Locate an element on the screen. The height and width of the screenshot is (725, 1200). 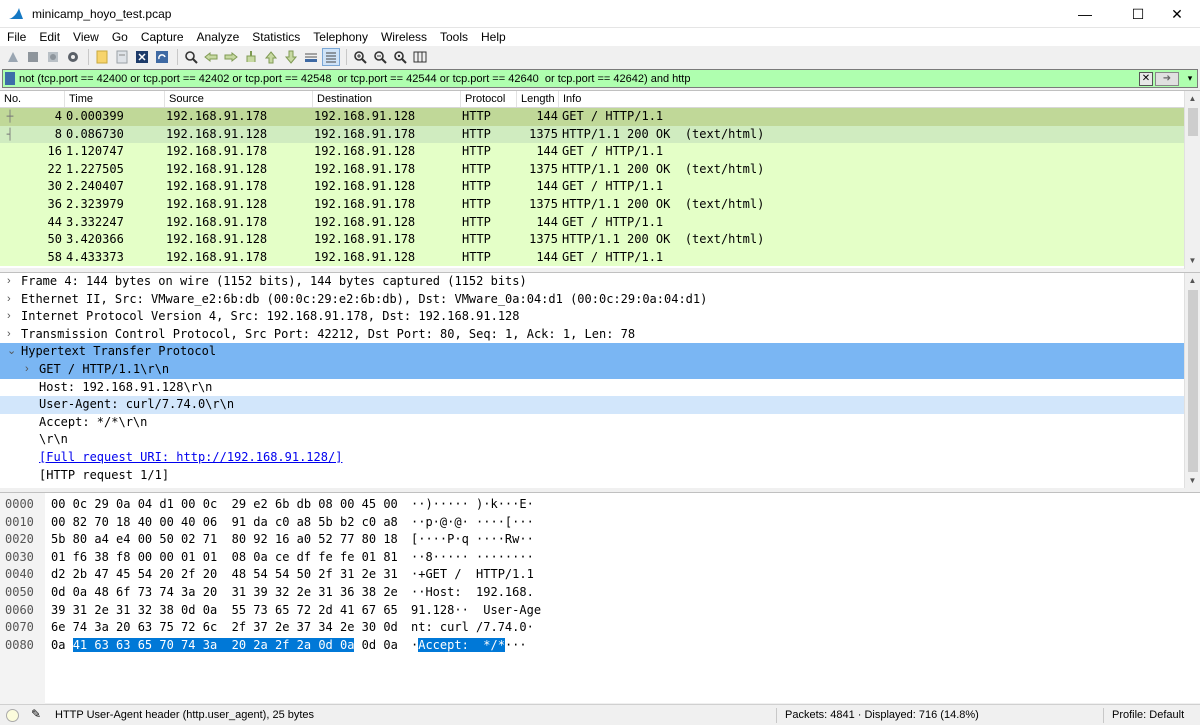
zoom-out-icon is located at coordinates (380, 57).